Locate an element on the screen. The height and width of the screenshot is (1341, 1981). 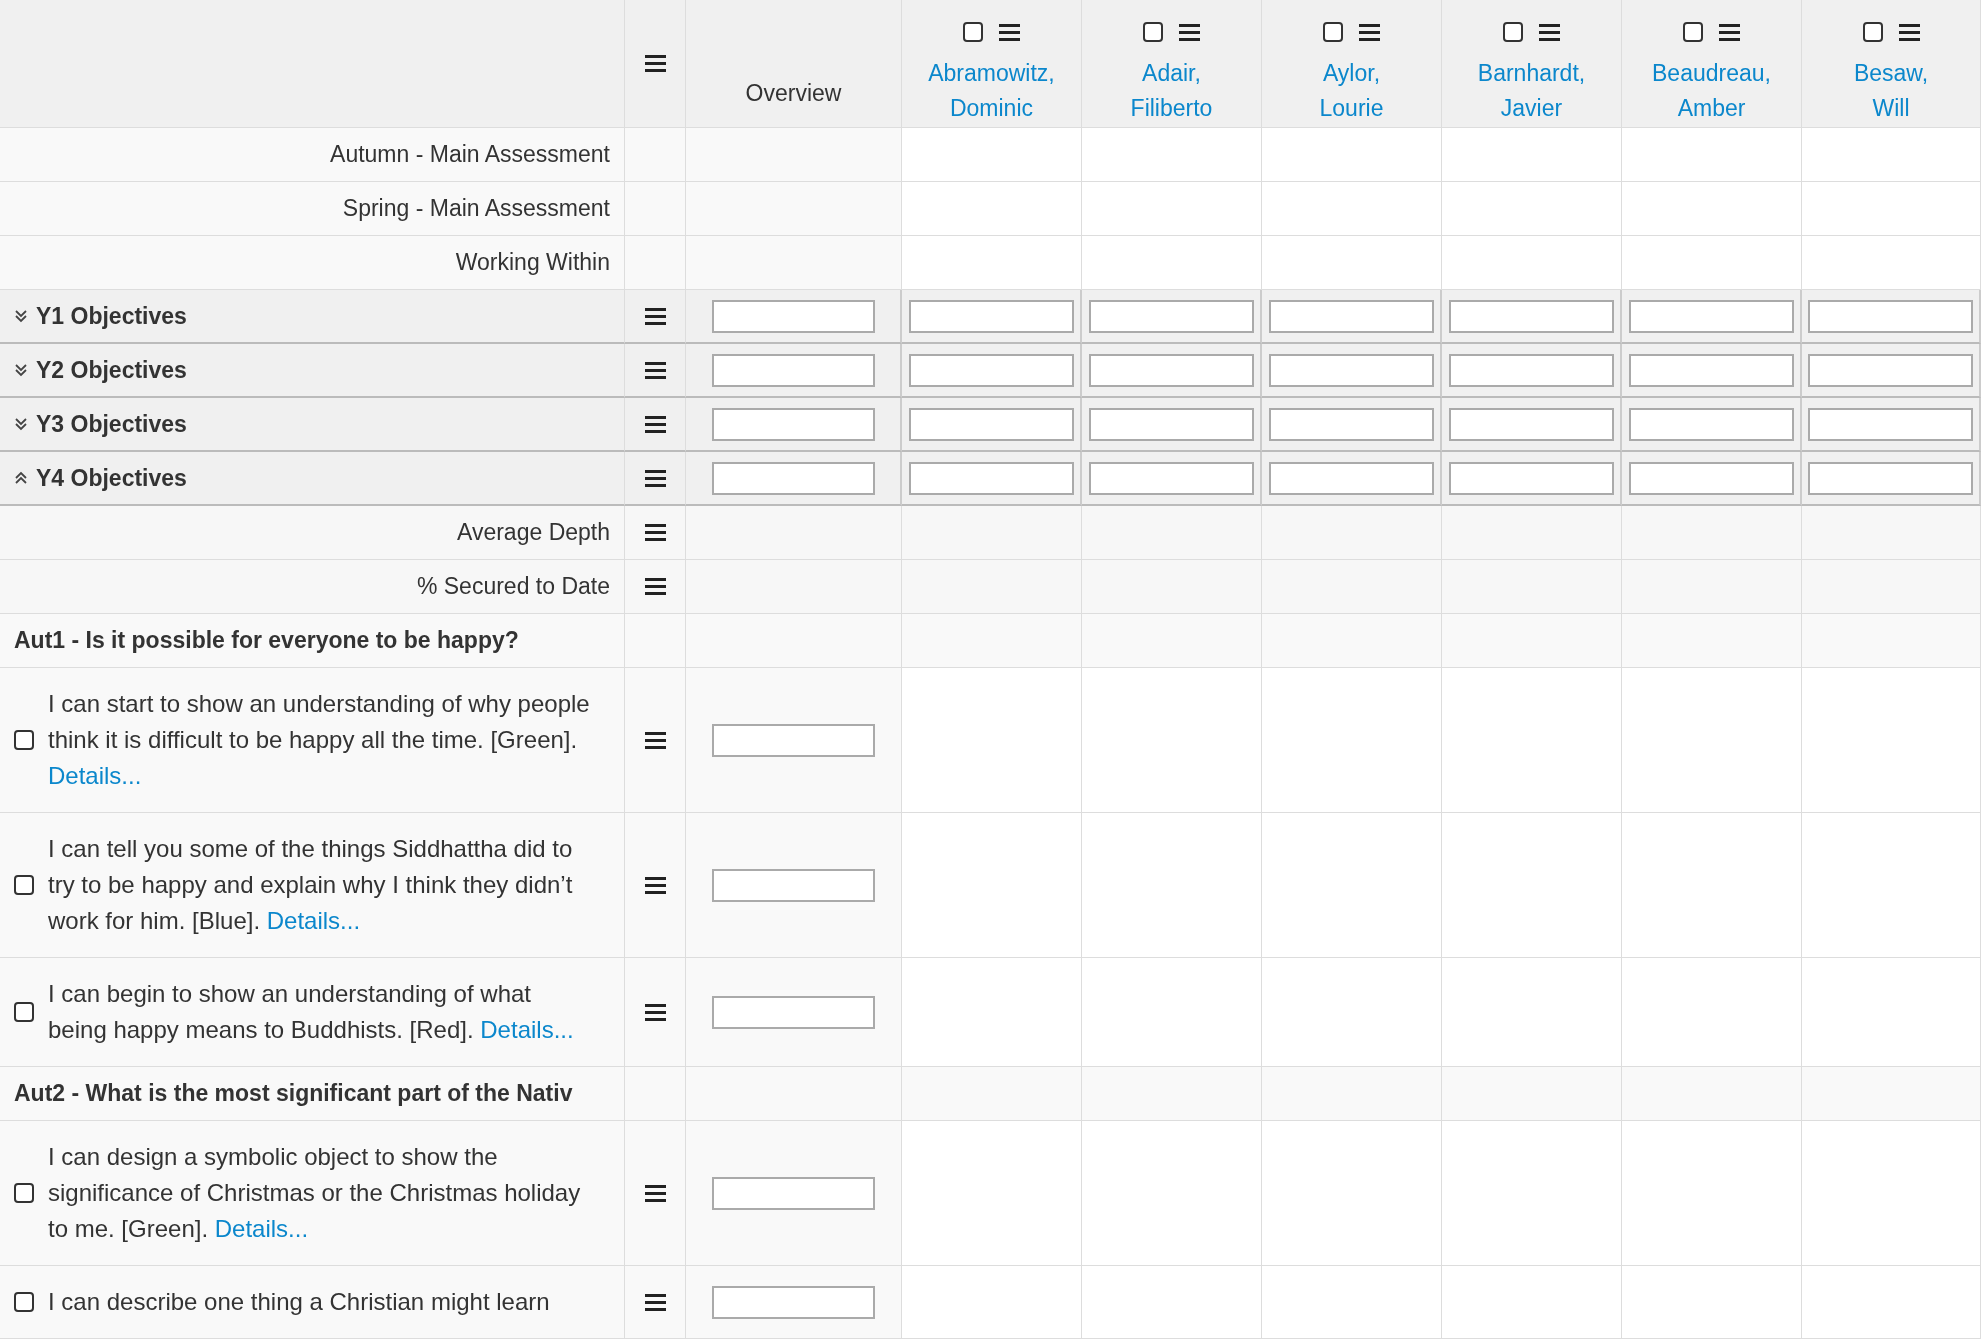
group-title: Y1 Objectives is located at coordinates (111, 316).